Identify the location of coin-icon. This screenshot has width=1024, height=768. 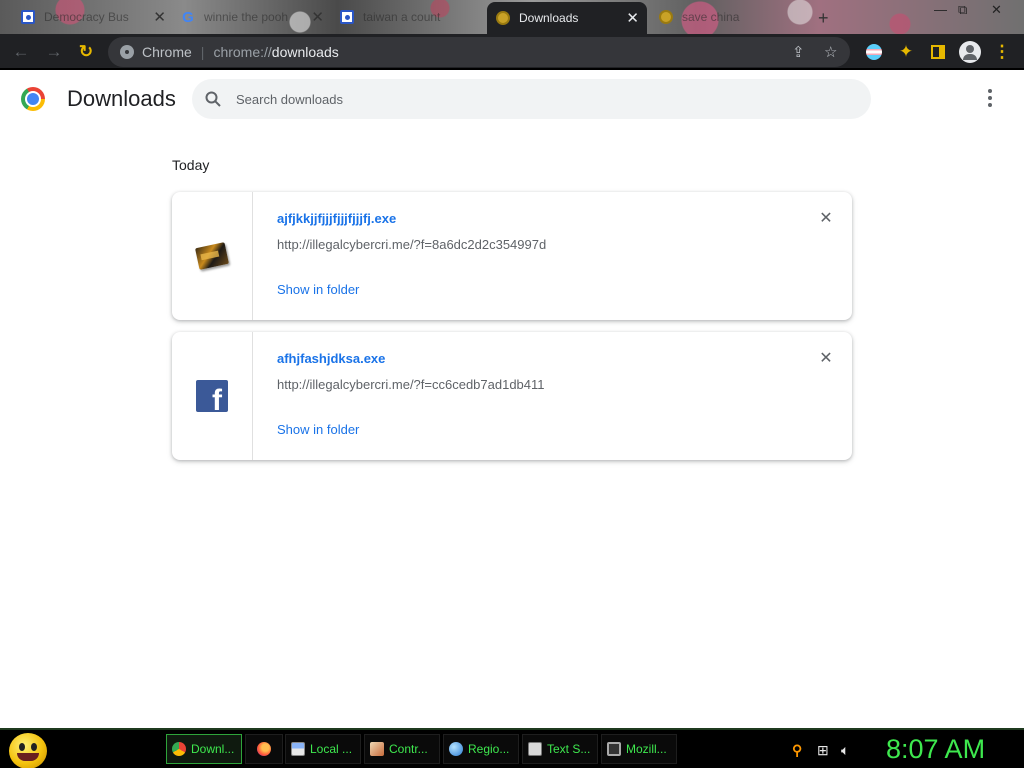
(666, 17).